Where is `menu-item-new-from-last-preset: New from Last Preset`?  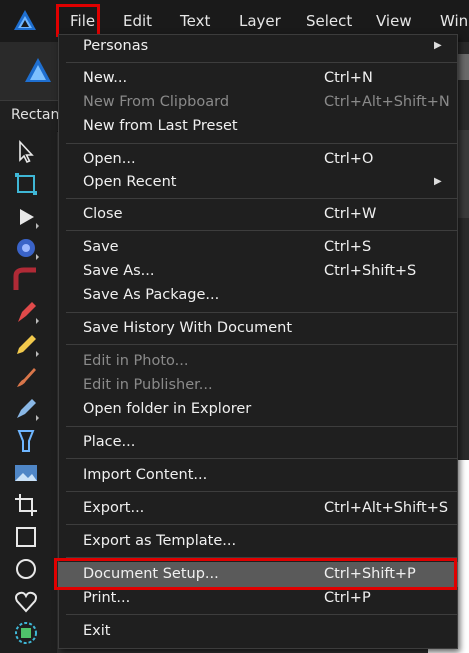
menu-item-new-from-last-preset: New from Last Preset is located at coordinates (268, 126).